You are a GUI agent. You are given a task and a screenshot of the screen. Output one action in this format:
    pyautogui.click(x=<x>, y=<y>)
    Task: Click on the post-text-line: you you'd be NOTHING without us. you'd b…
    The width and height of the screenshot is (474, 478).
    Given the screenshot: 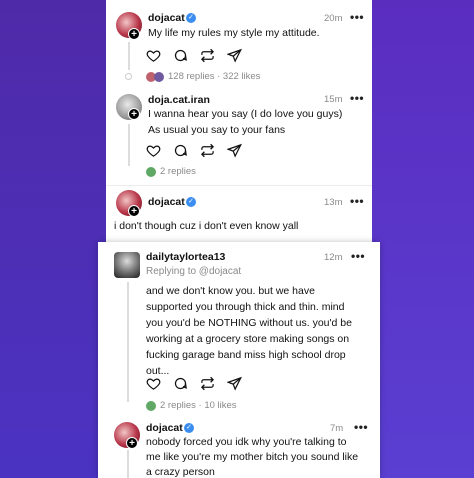 What is the action you would take?
    pyautogui.click(x=249, y=323)
    